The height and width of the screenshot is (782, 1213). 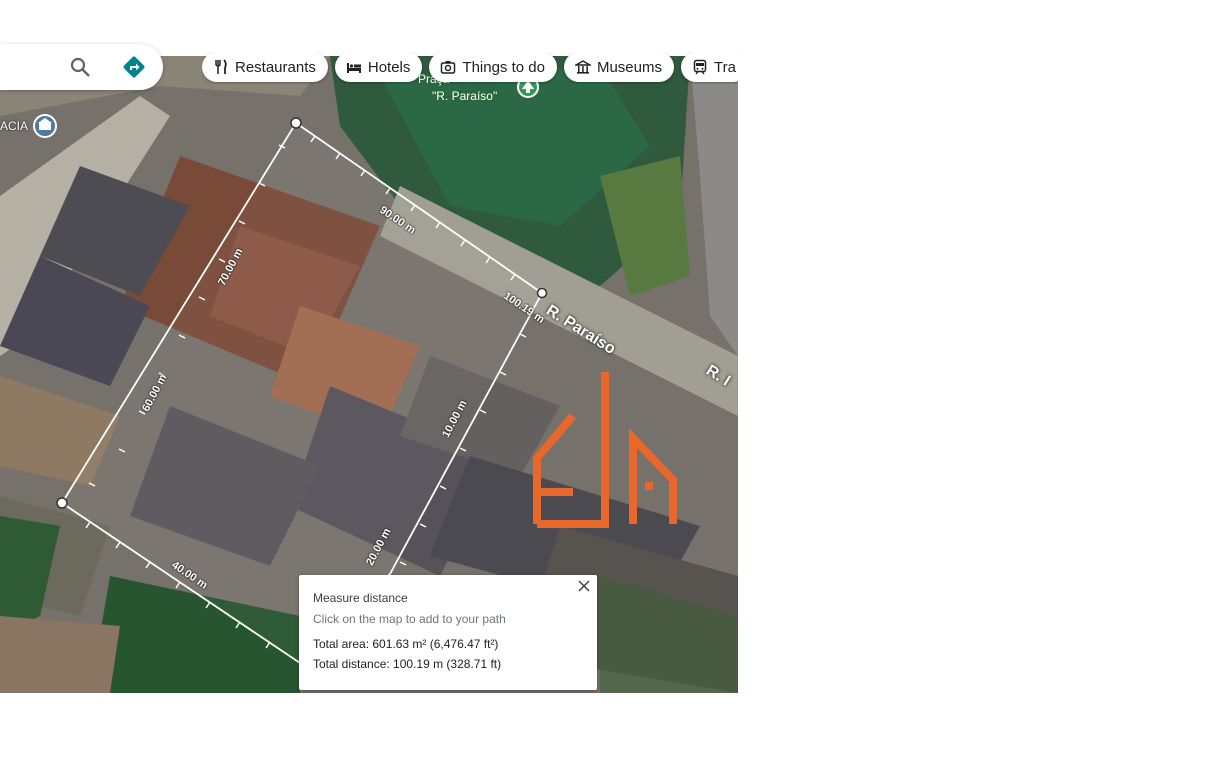 What do you see at coordinates (406, 644) in the screenshot?
I see `total-area: Total area: 601.63 m² (6,476.47 ft²)` at bounding box center [406, 644].